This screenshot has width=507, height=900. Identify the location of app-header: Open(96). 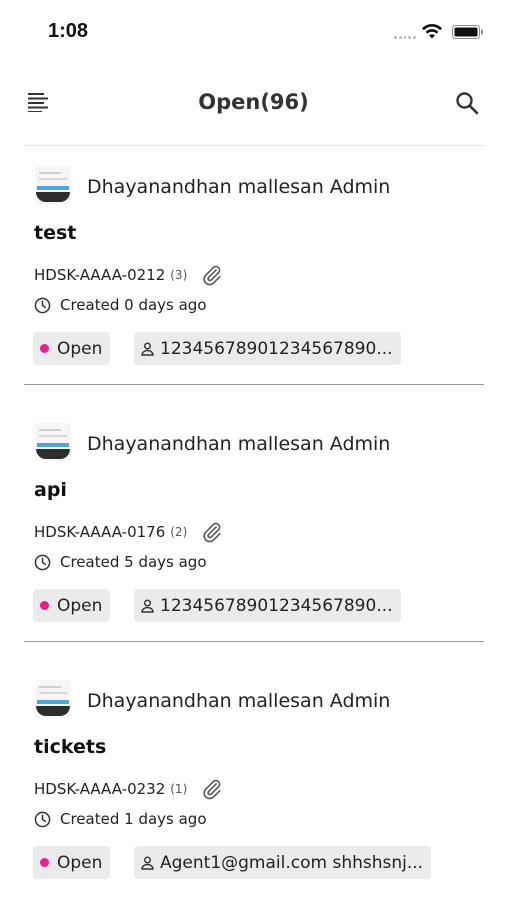
(253, 103).